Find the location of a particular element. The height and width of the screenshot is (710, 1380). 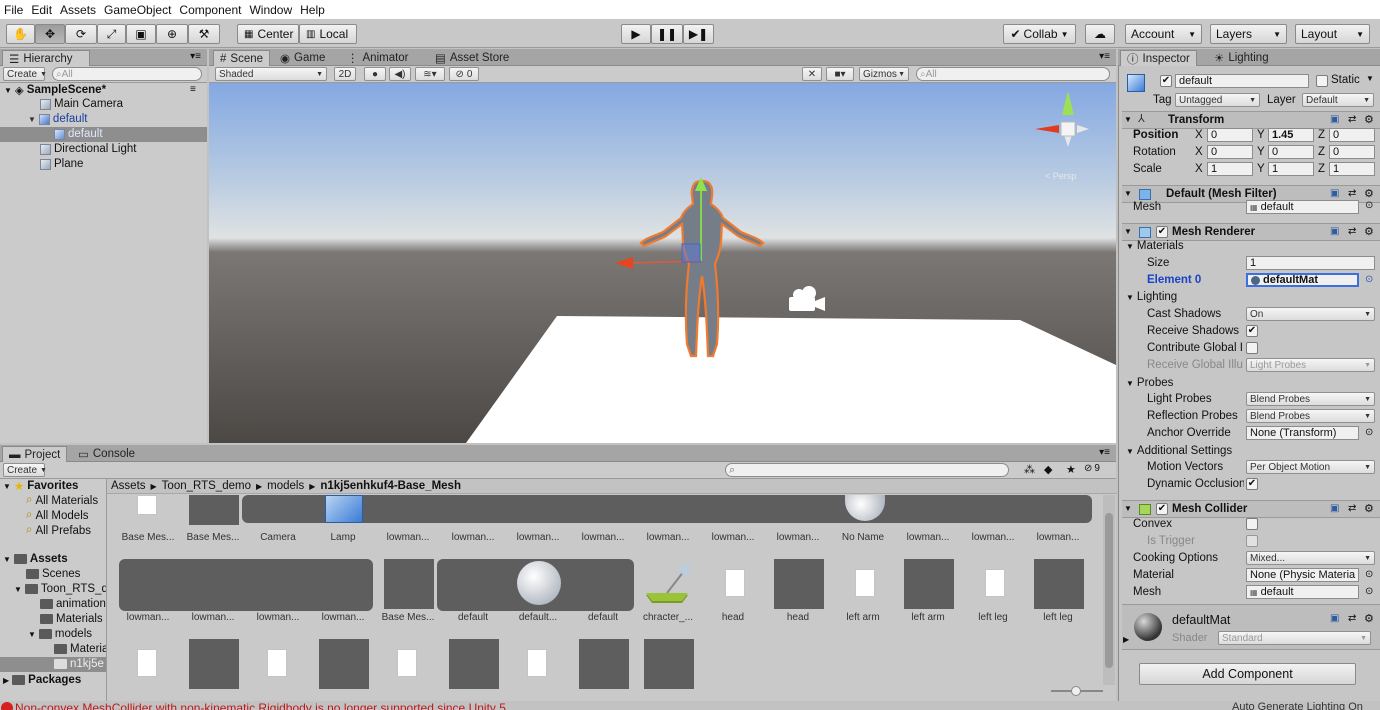

zoom-slider is located at coordinates (1077, 691).